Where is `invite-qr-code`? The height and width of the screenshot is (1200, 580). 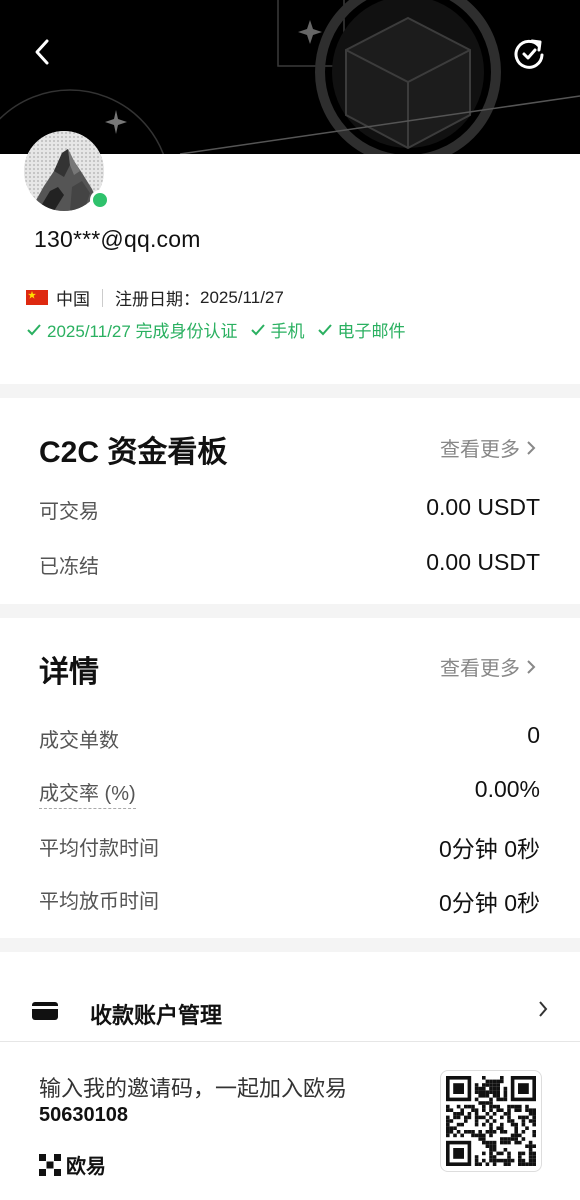 invite-qr-code is located at coordinates (491, 1121).